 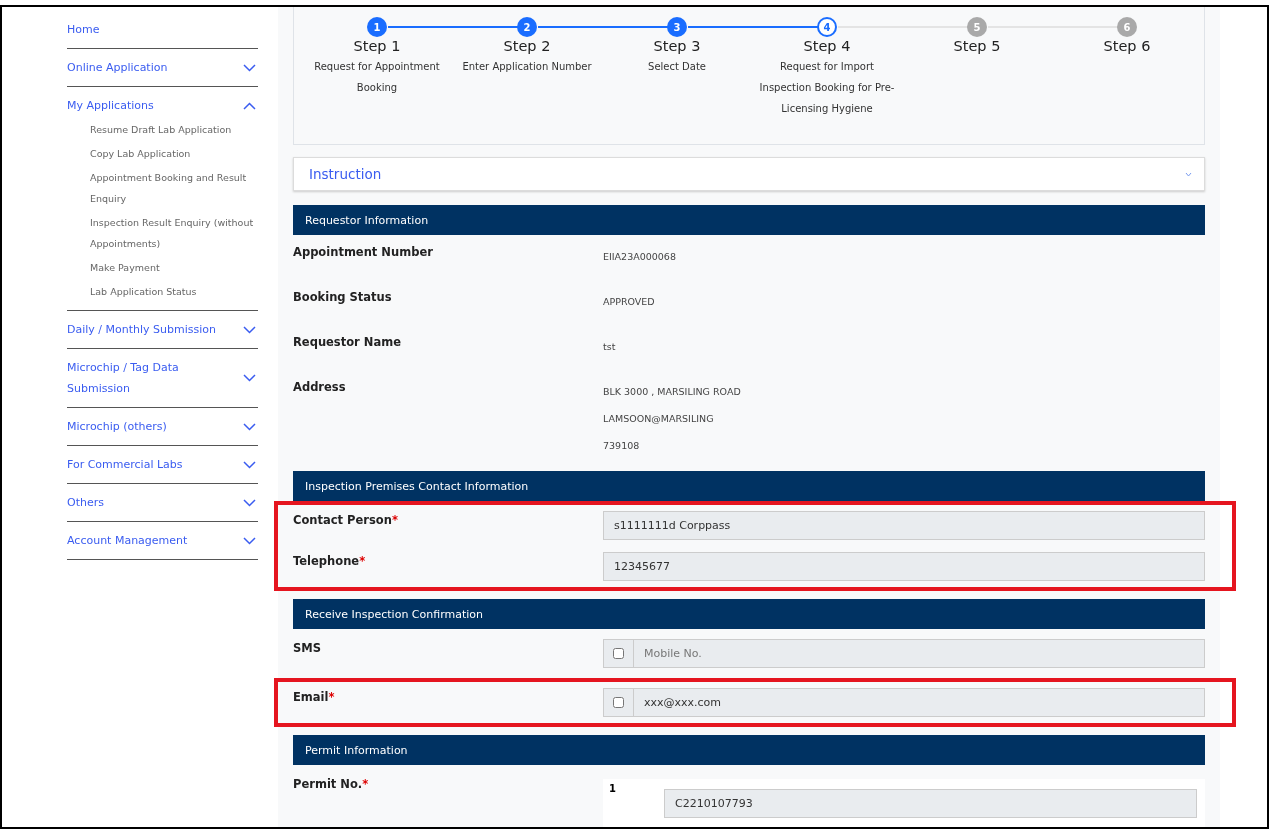 I want to click on input-field: s1111111d Corppass, so click(x=904, y=525).